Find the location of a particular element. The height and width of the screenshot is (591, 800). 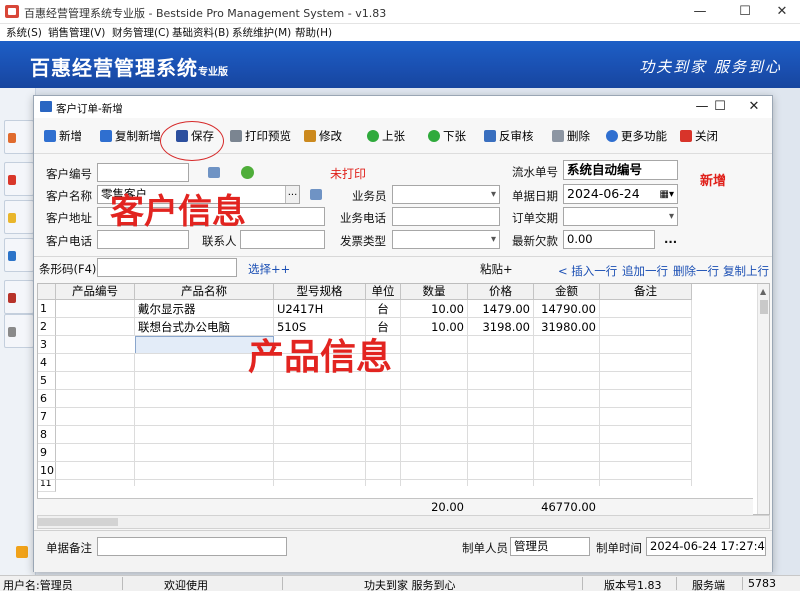

new-button: 新增 is located at coordinates (63, 136).